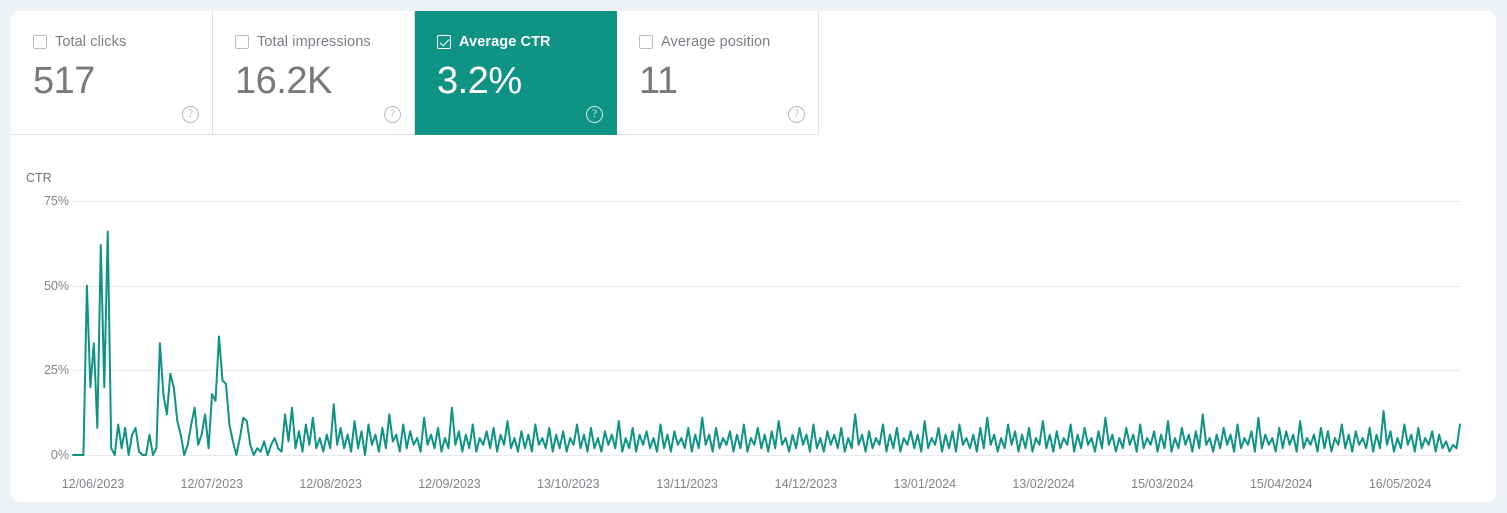  What do you see at coordinates (190, 114) in the screenshot?
I see `help-icon-total-clicks: ?` at bounding box center [190, 114].